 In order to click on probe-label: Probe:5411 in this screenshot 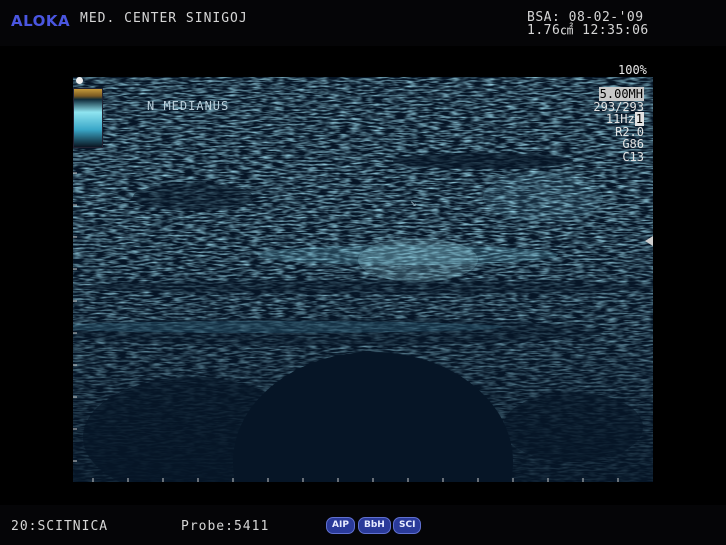, I will do `click(225, 526)`.